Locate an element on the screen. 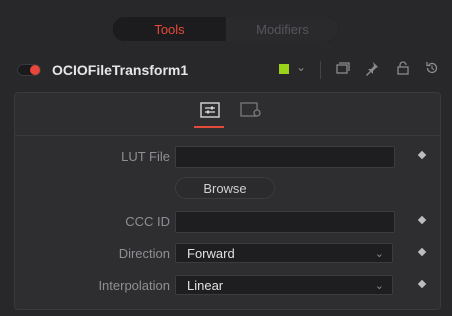  lut-file-input is located at coordinates (285, 157).